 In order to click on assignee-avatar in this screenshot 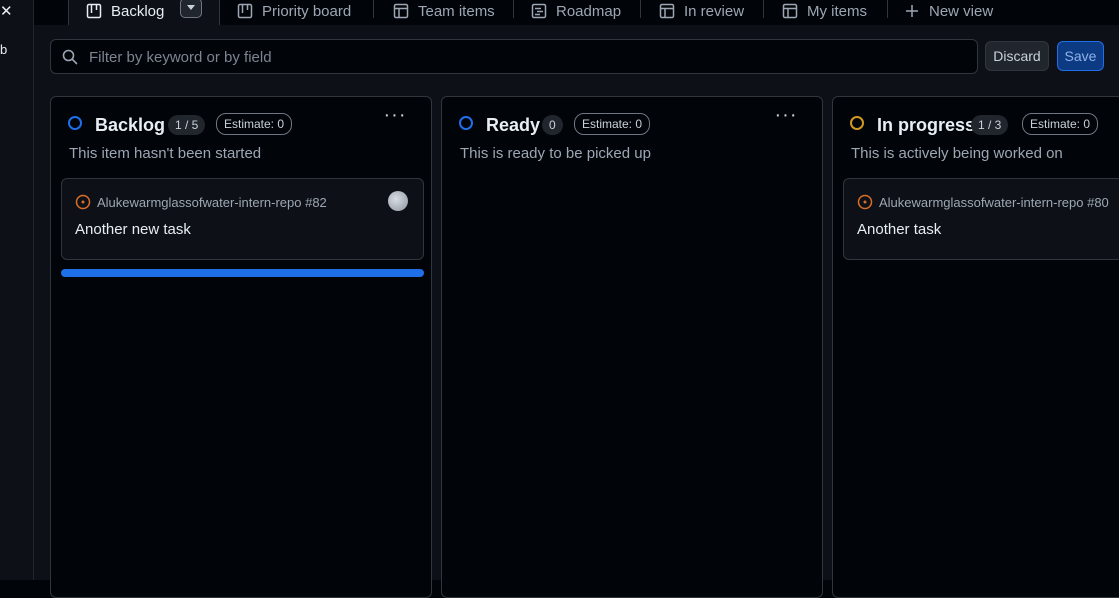, I will do `click(398, 201)`.